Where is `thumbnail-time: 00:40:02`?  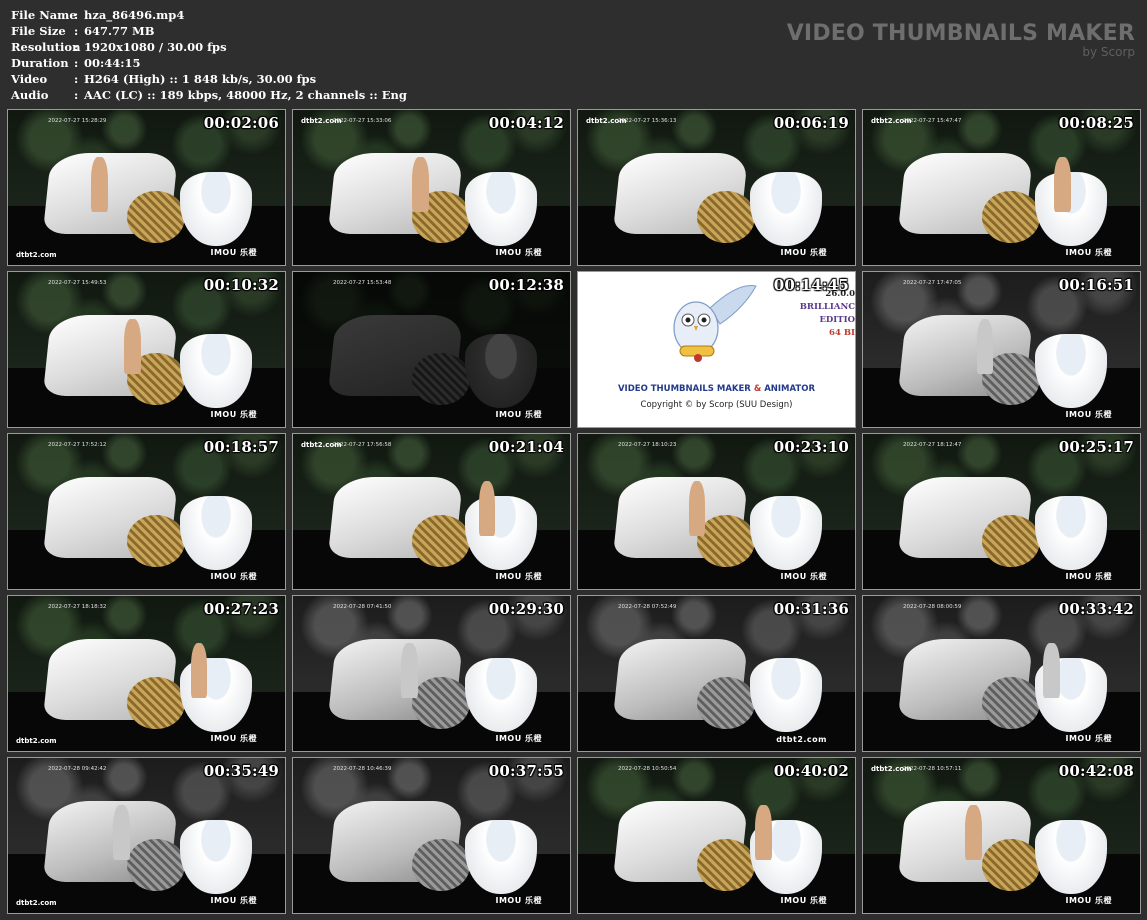
thumbnail-time: 00:40:02 is located at coordinates (811, 771).